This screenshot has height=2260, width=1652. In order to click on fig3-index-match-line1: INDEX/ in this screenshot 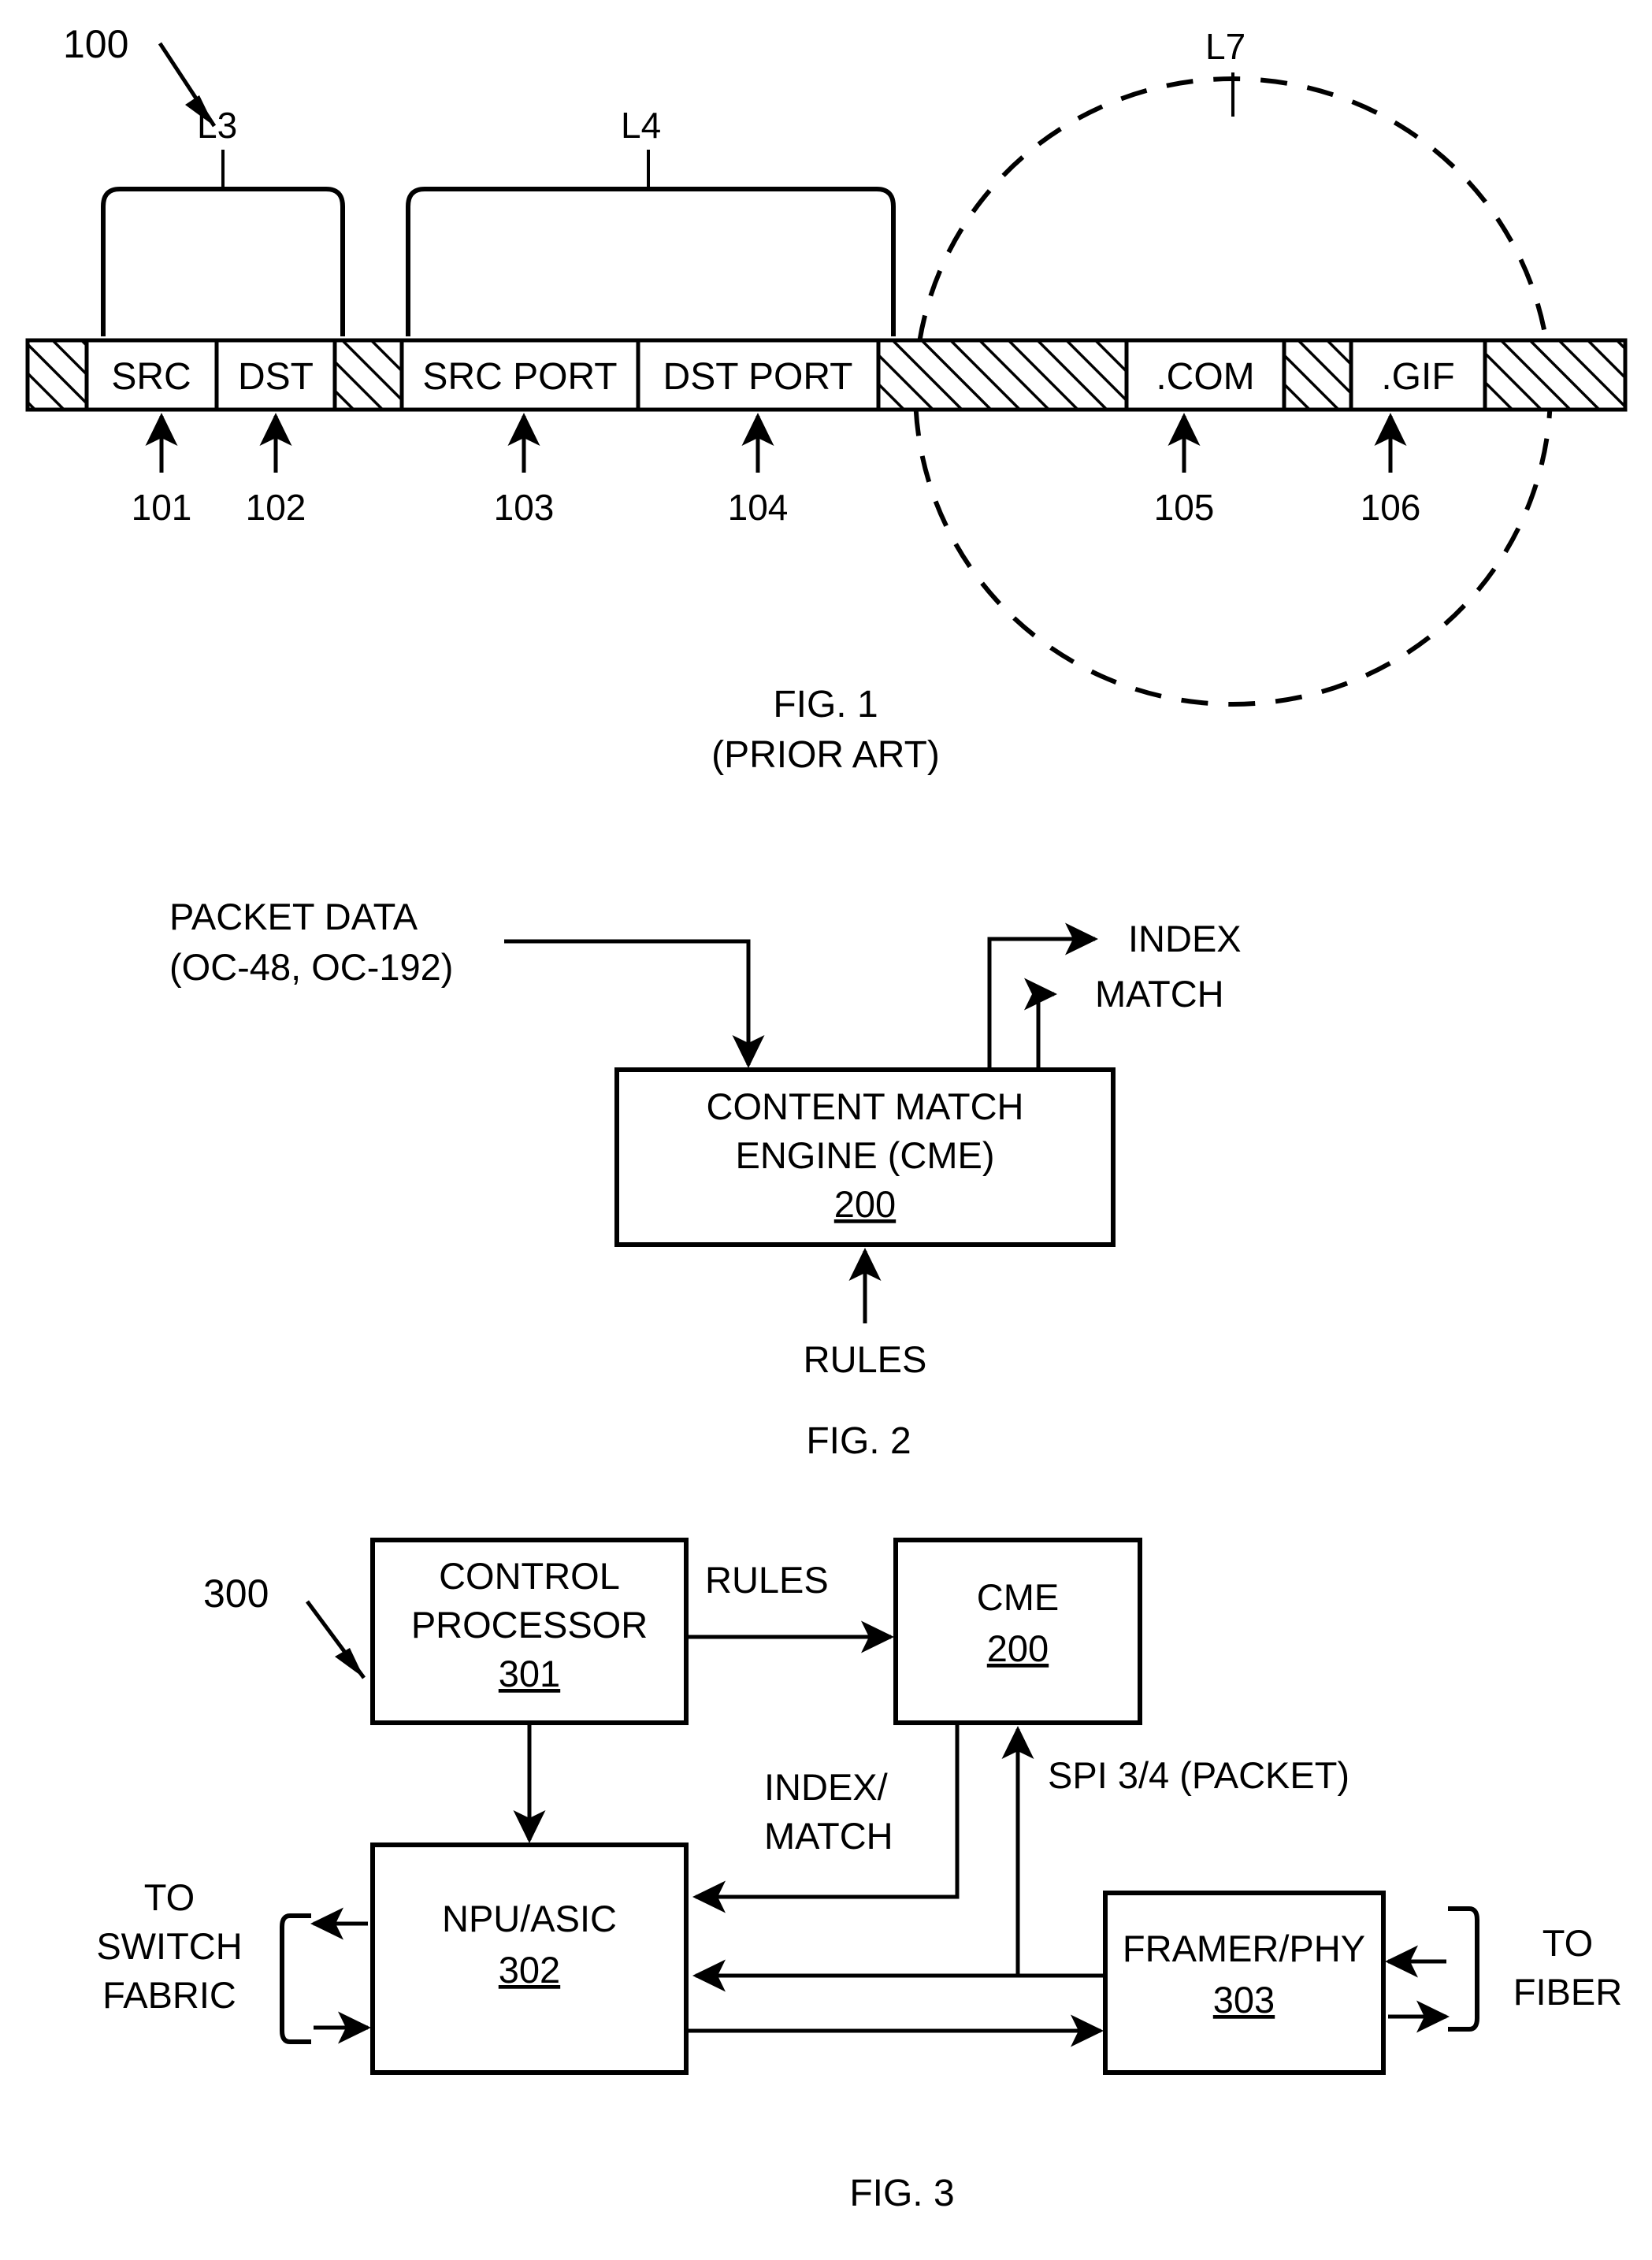, I will do `click(826, 1787)`.